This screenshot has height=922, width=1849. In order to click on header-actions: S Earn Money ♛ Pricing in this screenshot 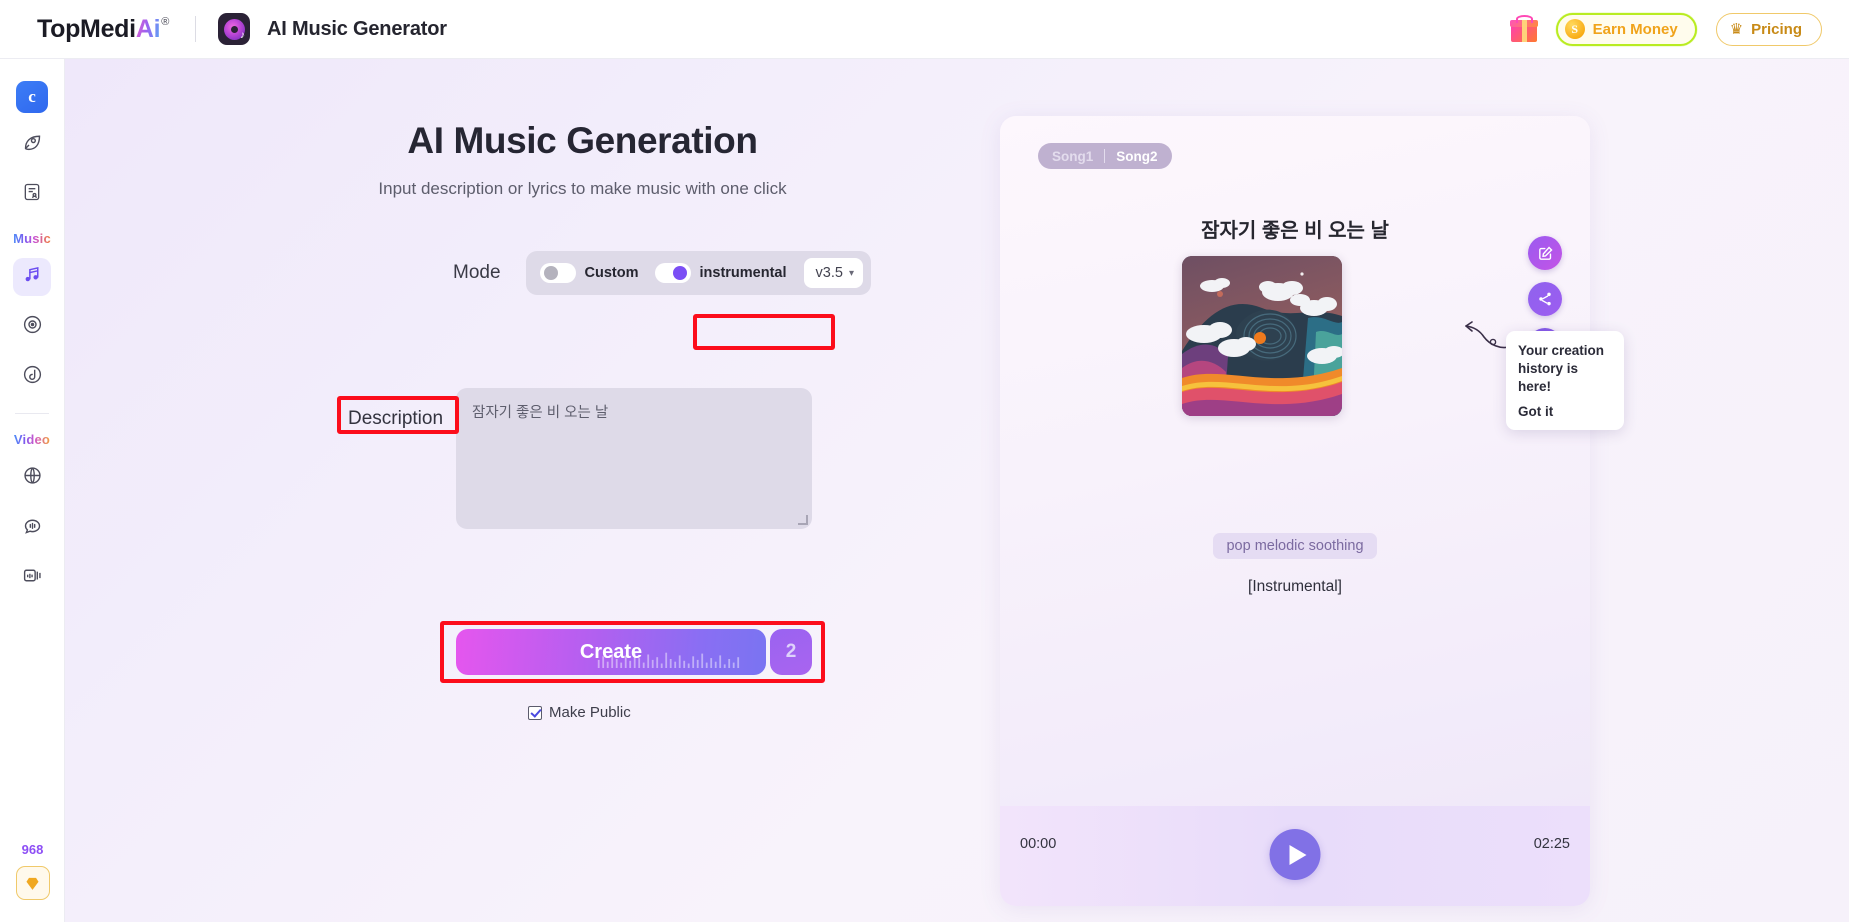, I will do `click(1665, 29)`.